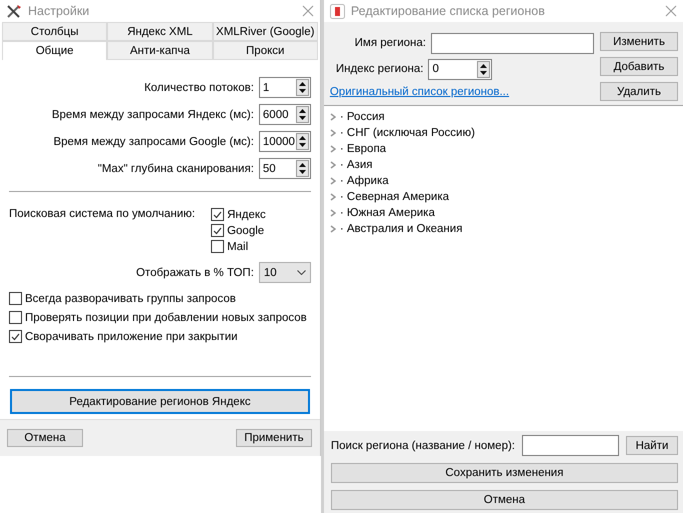 The image size is (683, 513). What do you see at coordinates (274, 438) in the screenshot?
I see `dialog-button: Применить` at bounding box center [274, 438].